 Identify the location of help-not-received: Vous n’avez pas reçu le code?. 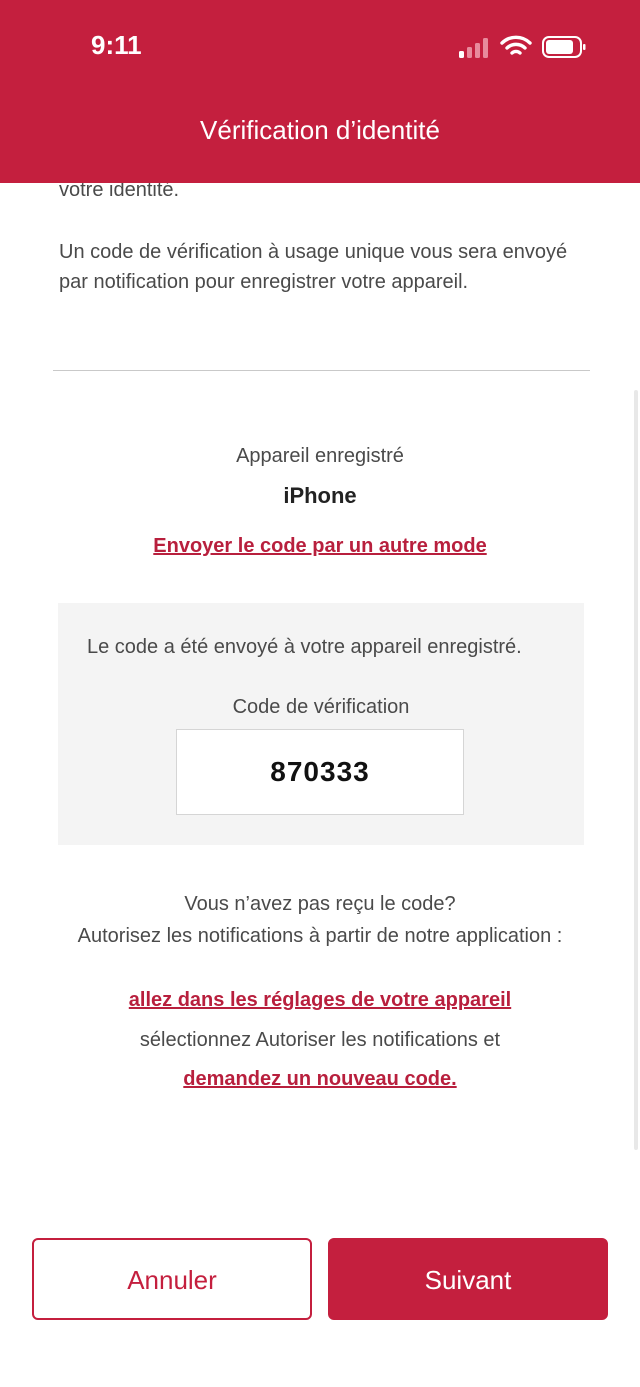
(320, 904).